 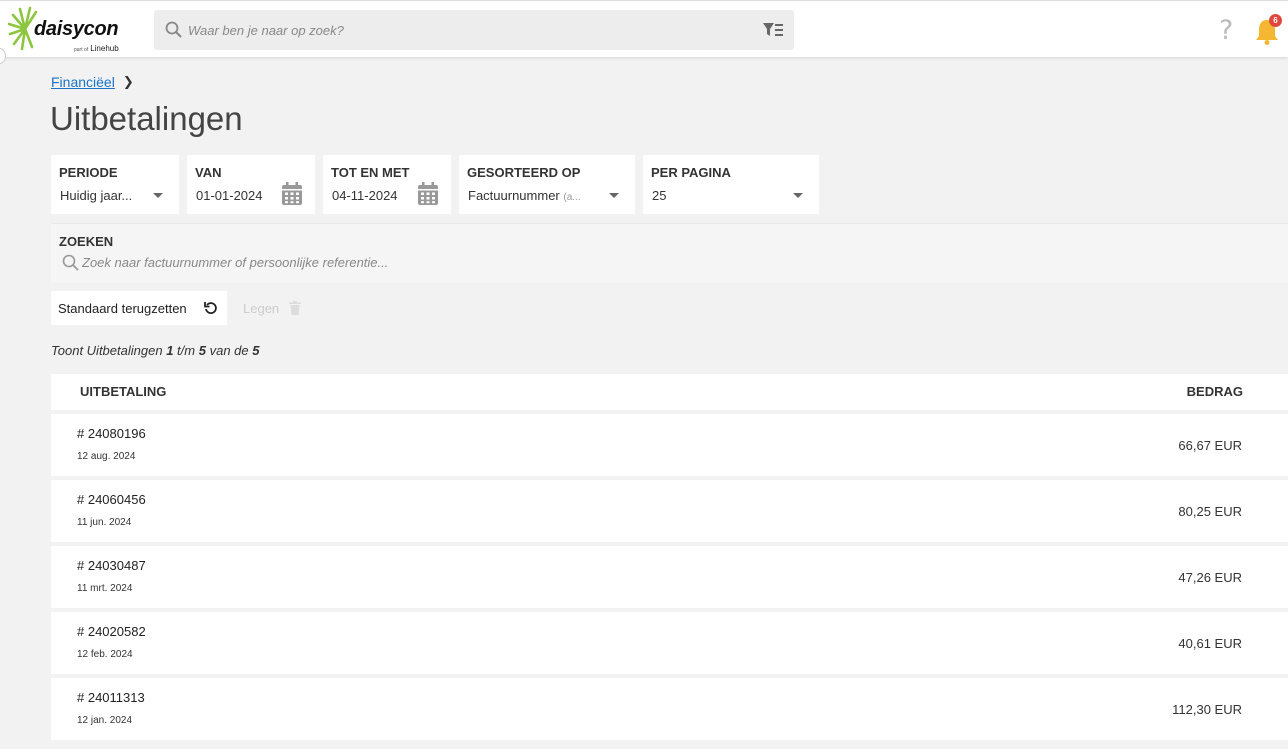 I want to click on table-row: # 24020582 12 feb. 2024 40,61 EUR, so click(x=669, y=643).